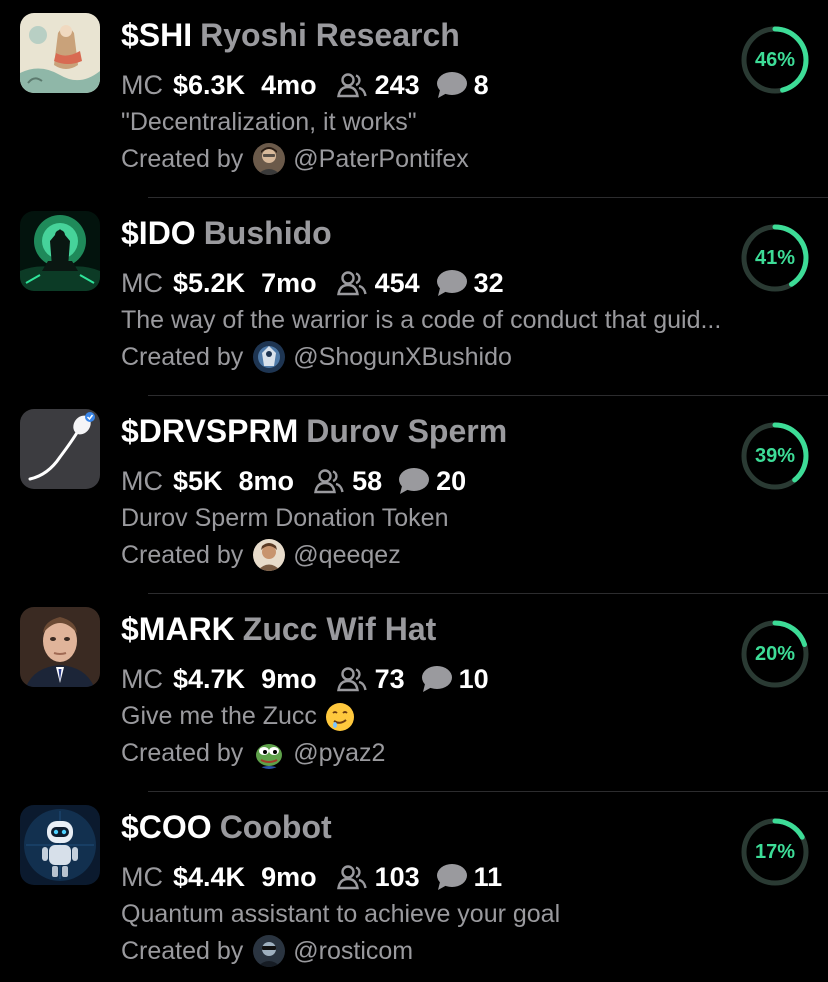 This screenshot has height=982, width=828. Describe the element at coordinates (407, 431) in the screenshot. I see `token-name: Durov Sperm` at that location.